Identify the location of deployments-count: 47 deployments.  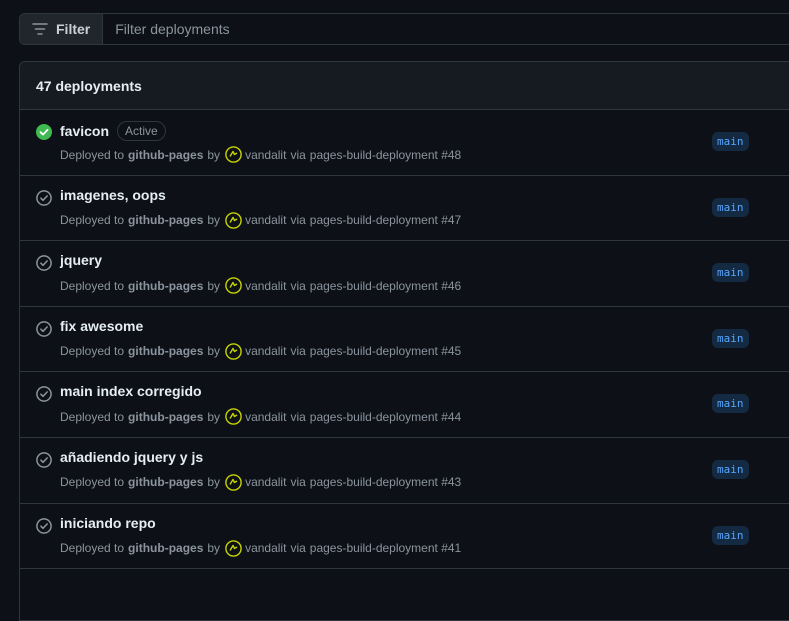
(404, 86).